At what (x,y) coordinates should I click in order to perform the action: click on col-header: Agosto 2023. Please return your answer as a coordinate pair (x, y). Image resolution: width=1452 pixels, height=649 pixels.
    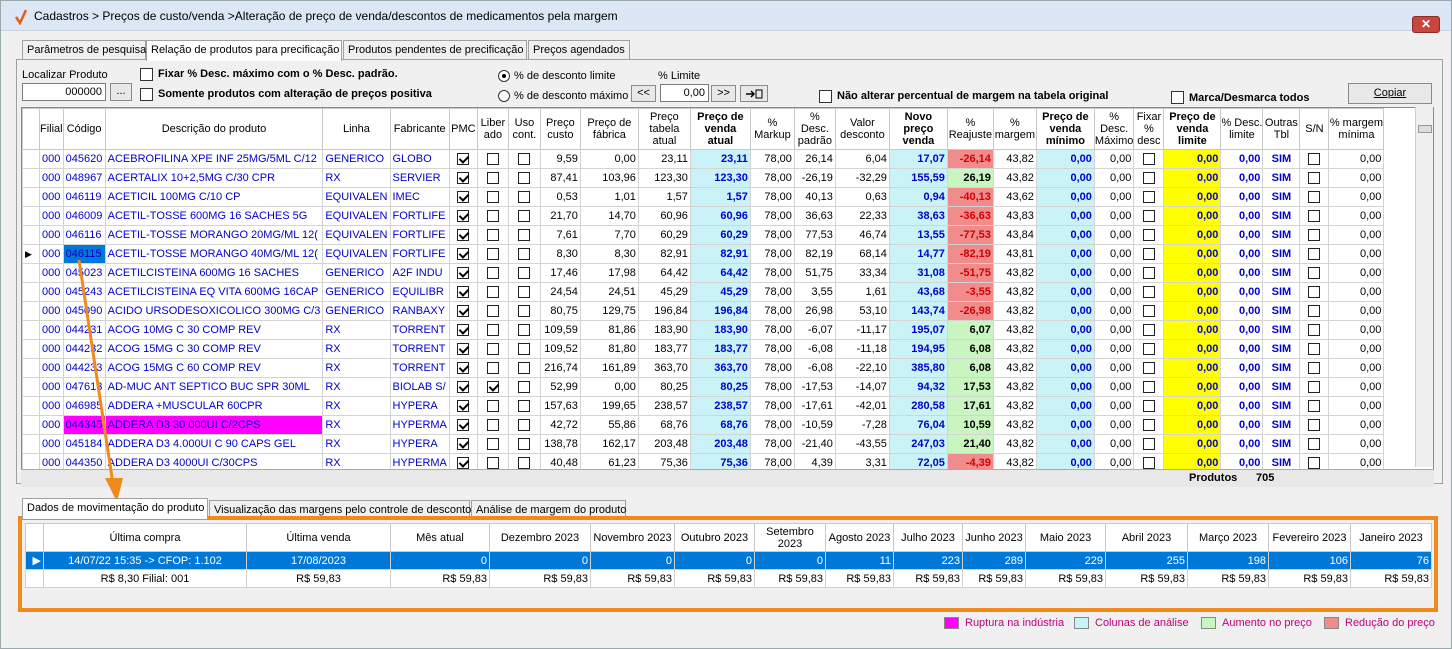
    Looking at the image, I should click on (859, 537).